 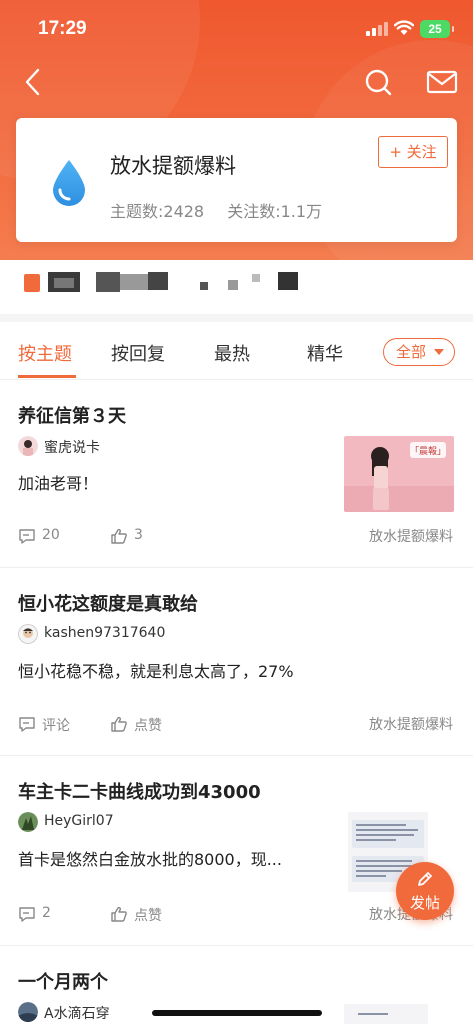 What do you see at coordinates (56, 726) in the screenshot?
I see `comment-count: 评论` at bounding box center [56, 726].